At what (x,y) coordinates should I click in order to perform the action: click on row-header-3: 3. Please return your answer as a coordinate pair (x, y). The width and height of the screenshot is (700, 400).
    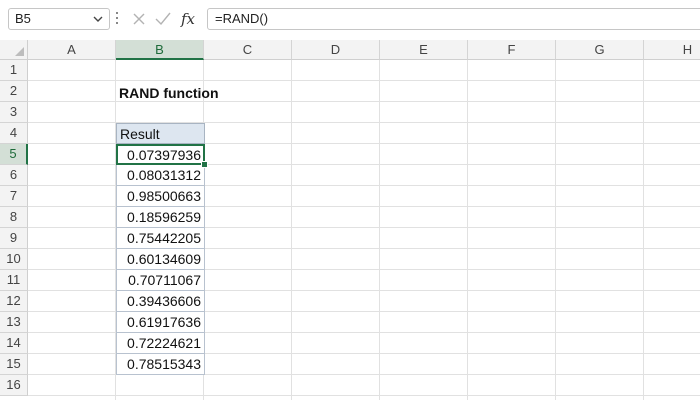
    Looking at the image, I should click on (14, 112).